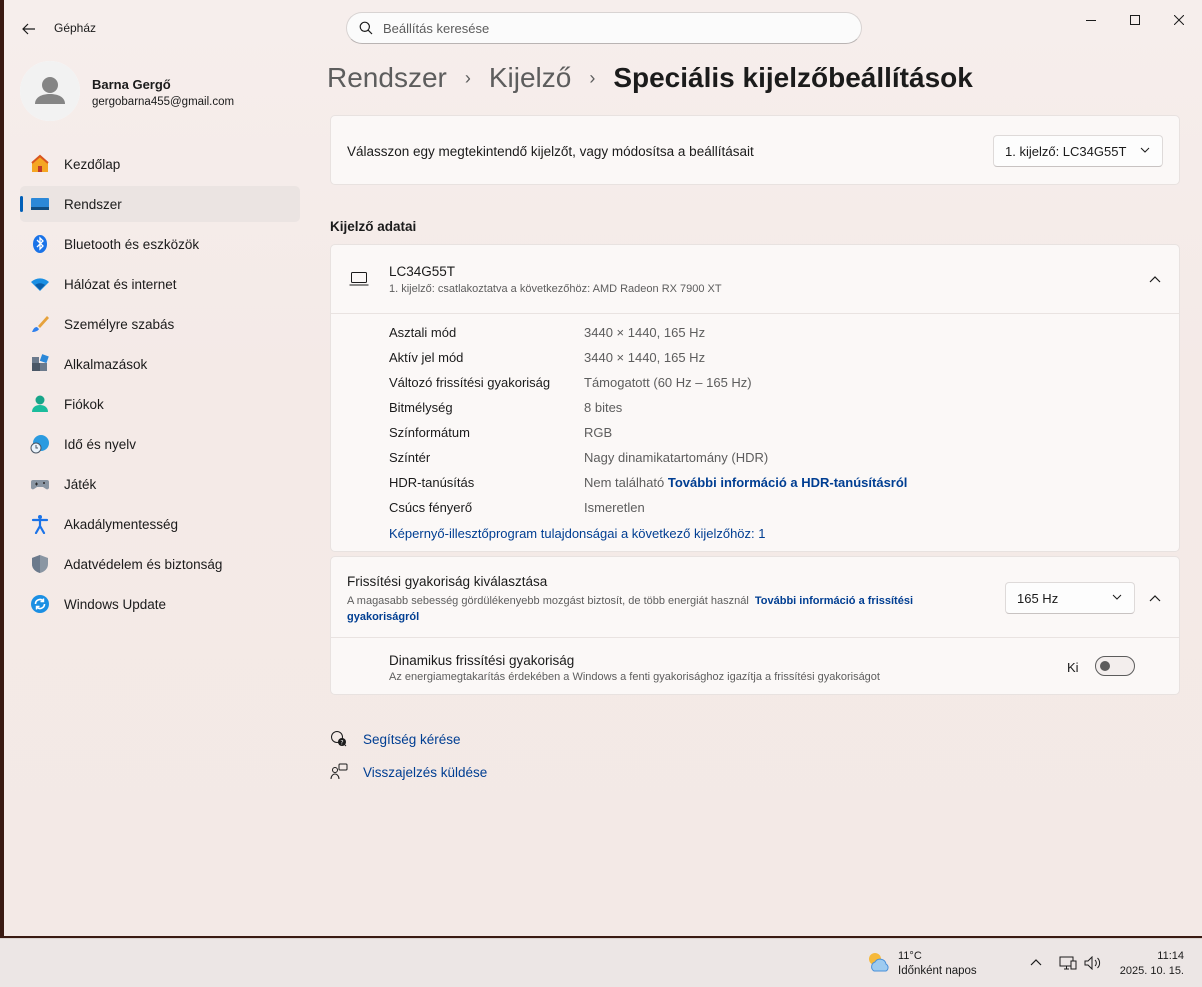 This screenshot has height=987, width=1202. I want to click on maximize-button, so click(1135, 20).